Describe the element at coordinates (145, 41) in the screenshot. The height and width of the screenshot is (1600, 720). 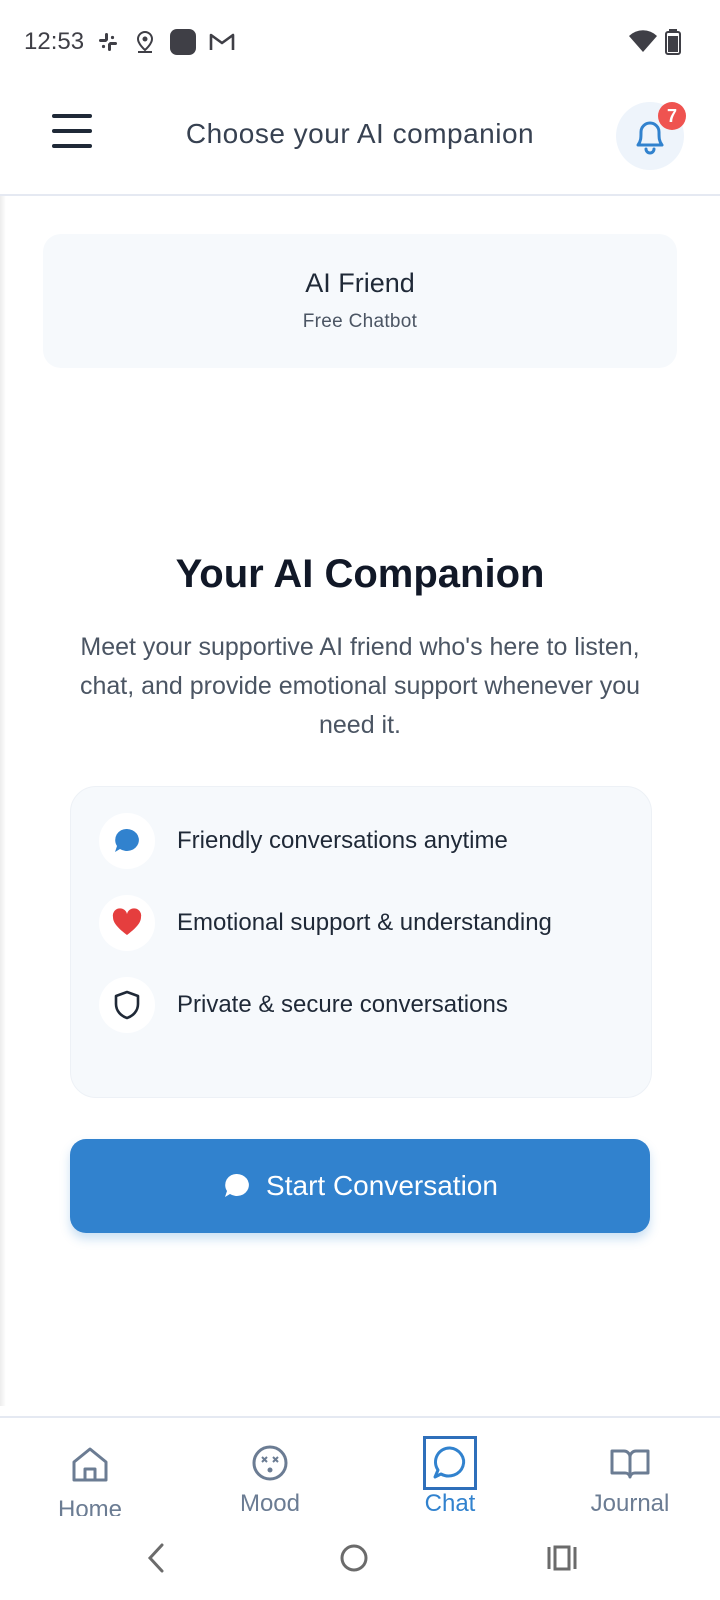
I see `location-icon` at that location.